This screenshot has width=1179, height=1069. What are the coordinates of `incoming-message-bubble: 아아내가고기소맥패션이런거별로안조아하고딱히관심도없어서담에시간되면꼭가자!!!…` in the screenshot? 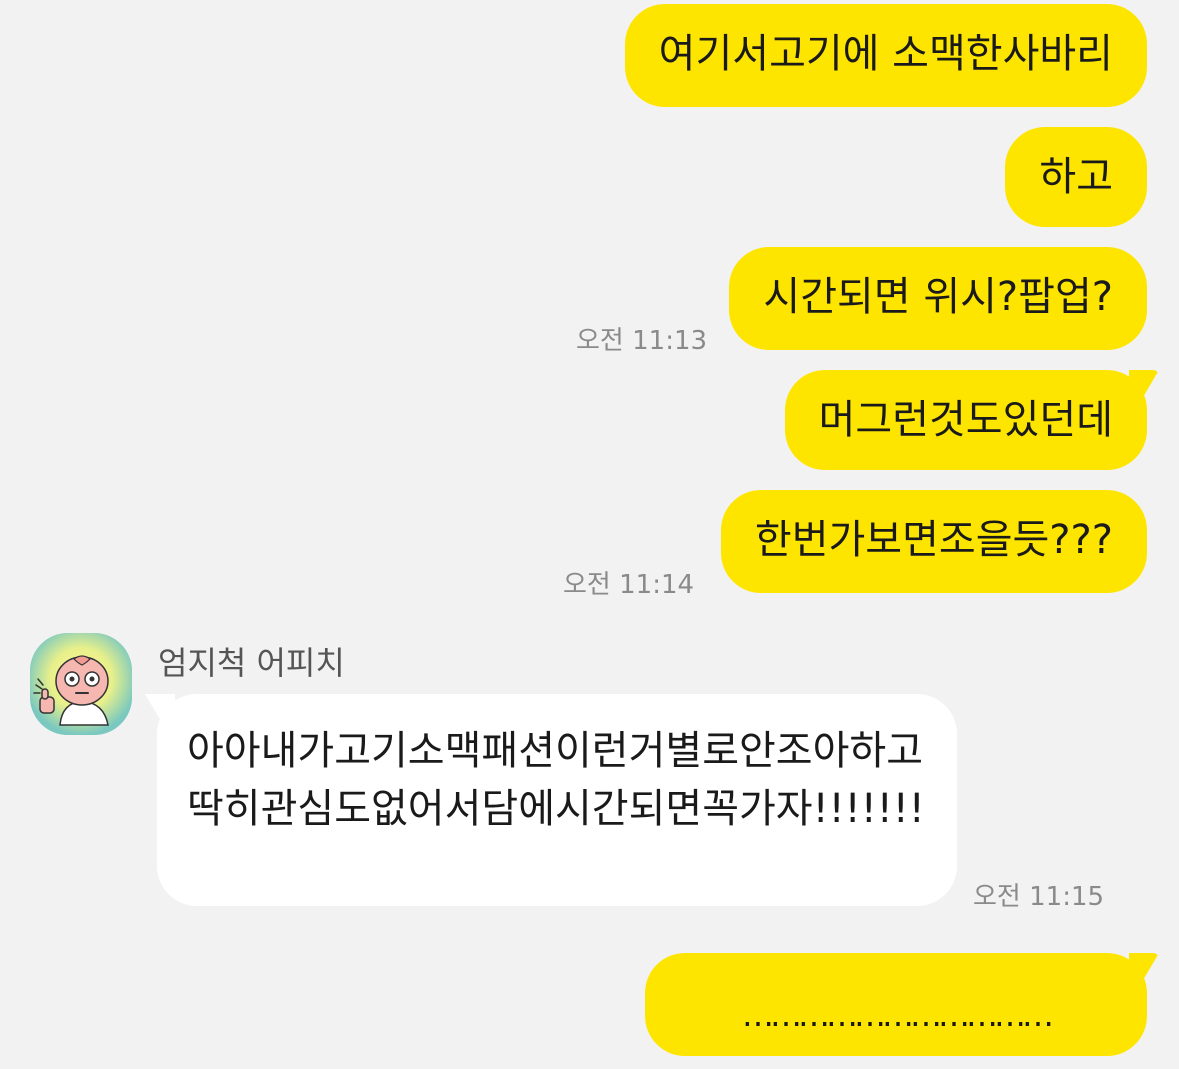 It's located at (557, 800).